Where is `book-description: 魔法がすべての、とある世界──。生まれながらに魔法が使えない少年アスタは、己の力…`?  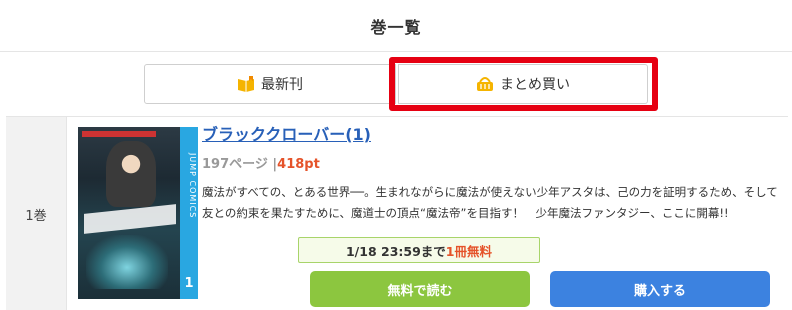
book-description: 魔法がすべての、とある世界──。生まれながらに魔法が使えない少年アスタは、己の力… is located at coordinates (490, 202).